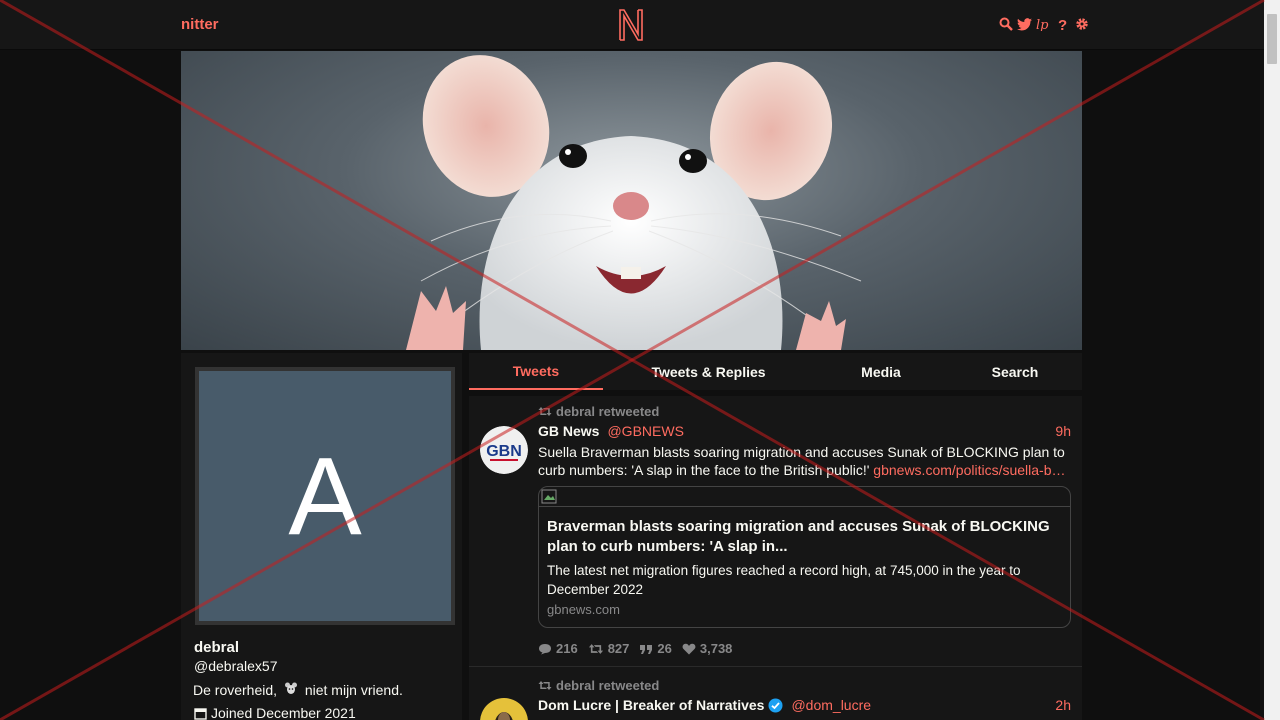  What do you see at coordinates (646, 649) in the screenshot?
I see `quote-icon` at bounding box center [646, 649].